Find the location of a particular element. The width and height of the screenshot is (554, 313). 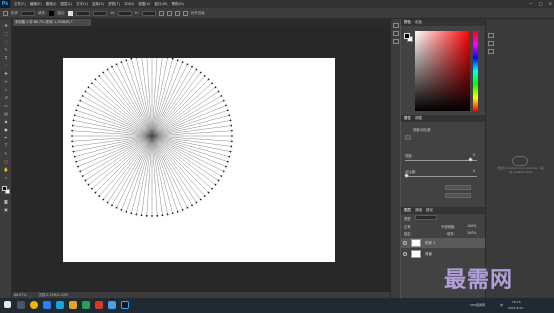

healing-tool-icon: ✚ is located at coordinates (6, 73).